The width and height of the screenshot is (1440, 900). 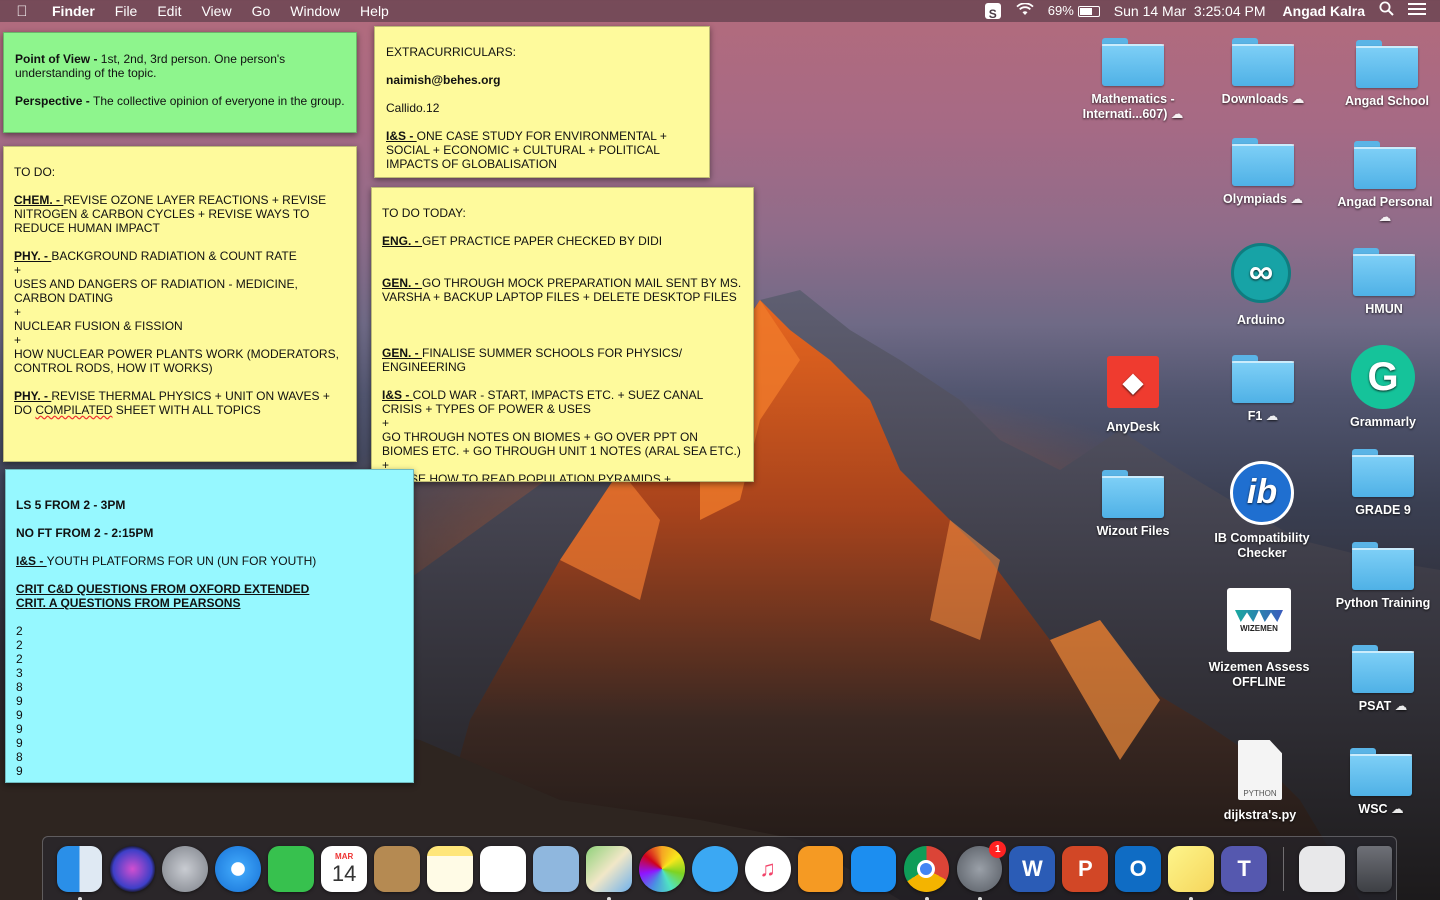 I want to click on extra-email: naimish@behes.org, so click(x=443, y=80).